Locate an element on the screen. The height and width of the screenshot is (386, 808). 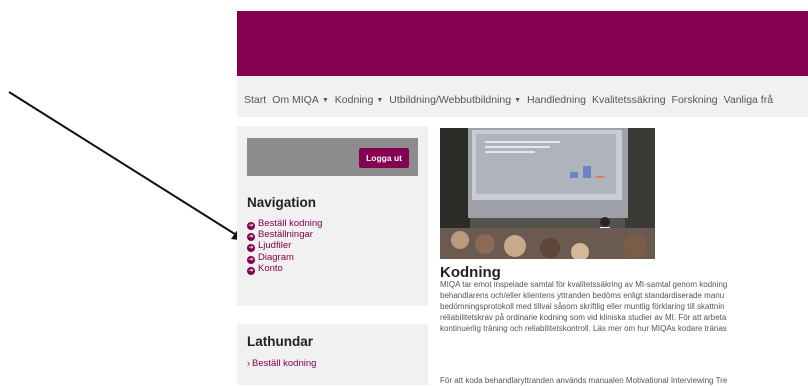
nav-item-label: Vanliga frå is located at coordinates (748, 100).